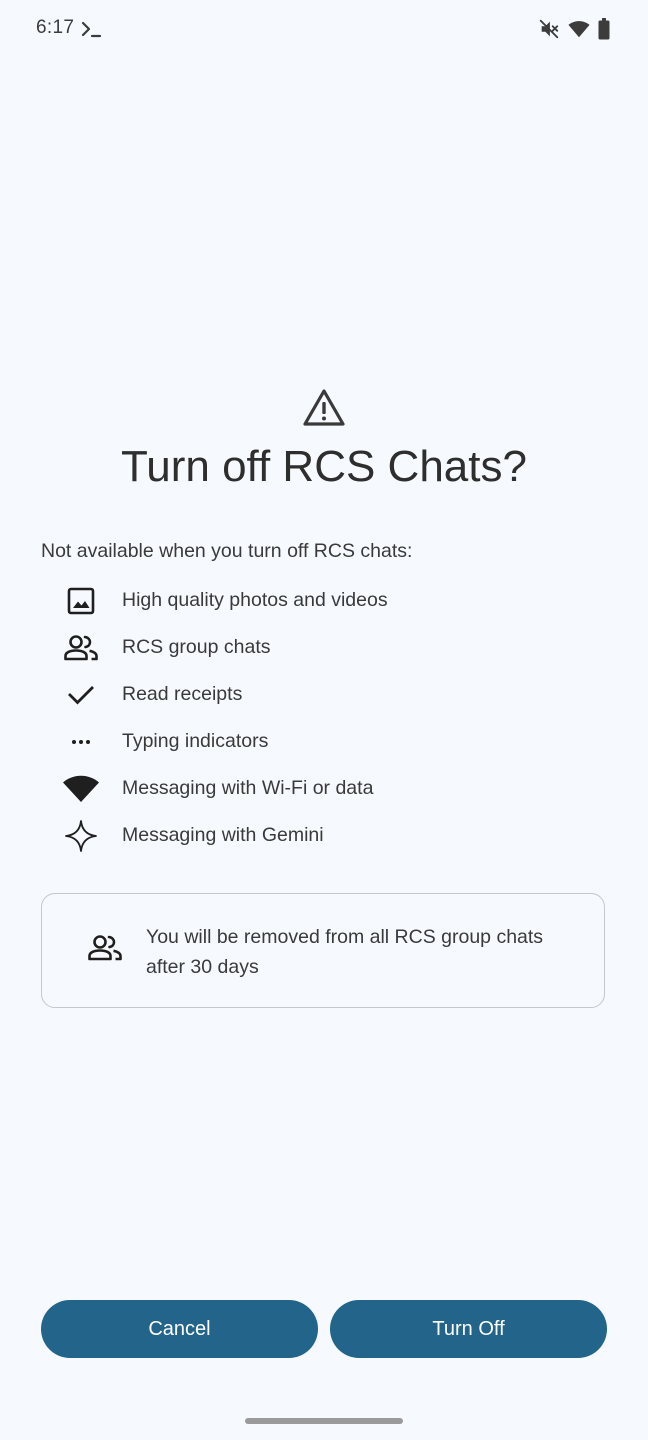 The width and height of the screenshot is (648, 1440). I want to click on list-item: Messaging with Gemini, so click(324, 835).